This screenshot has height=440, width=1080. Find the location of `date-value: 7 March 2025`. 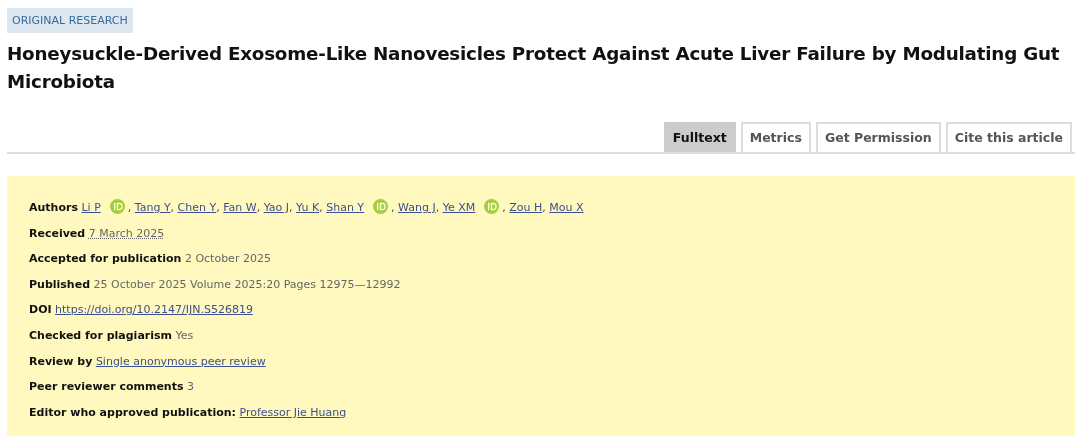

date-value: 7 March 2025 is located at coordinates (126, 233).